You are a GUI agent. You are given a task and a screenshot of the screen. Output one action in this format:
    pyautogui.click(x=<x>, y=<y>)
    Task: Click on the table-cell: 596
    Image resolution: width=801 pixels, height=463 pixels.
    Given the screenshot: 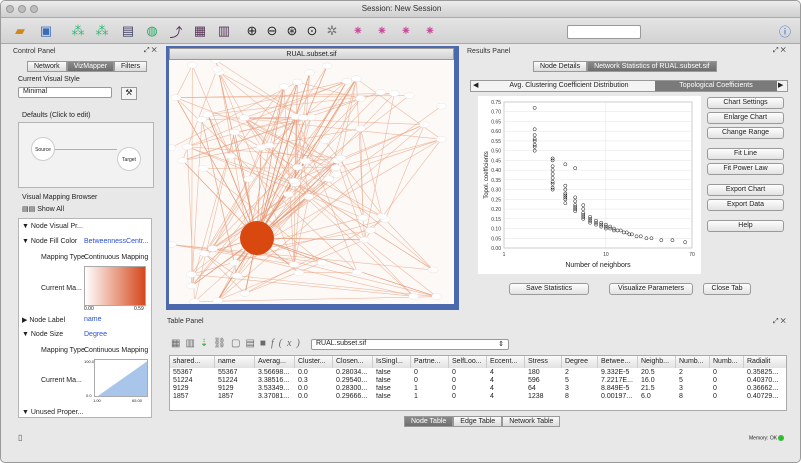 What is the action you would take?
    pyautogui.click(x=543, y=381)
    